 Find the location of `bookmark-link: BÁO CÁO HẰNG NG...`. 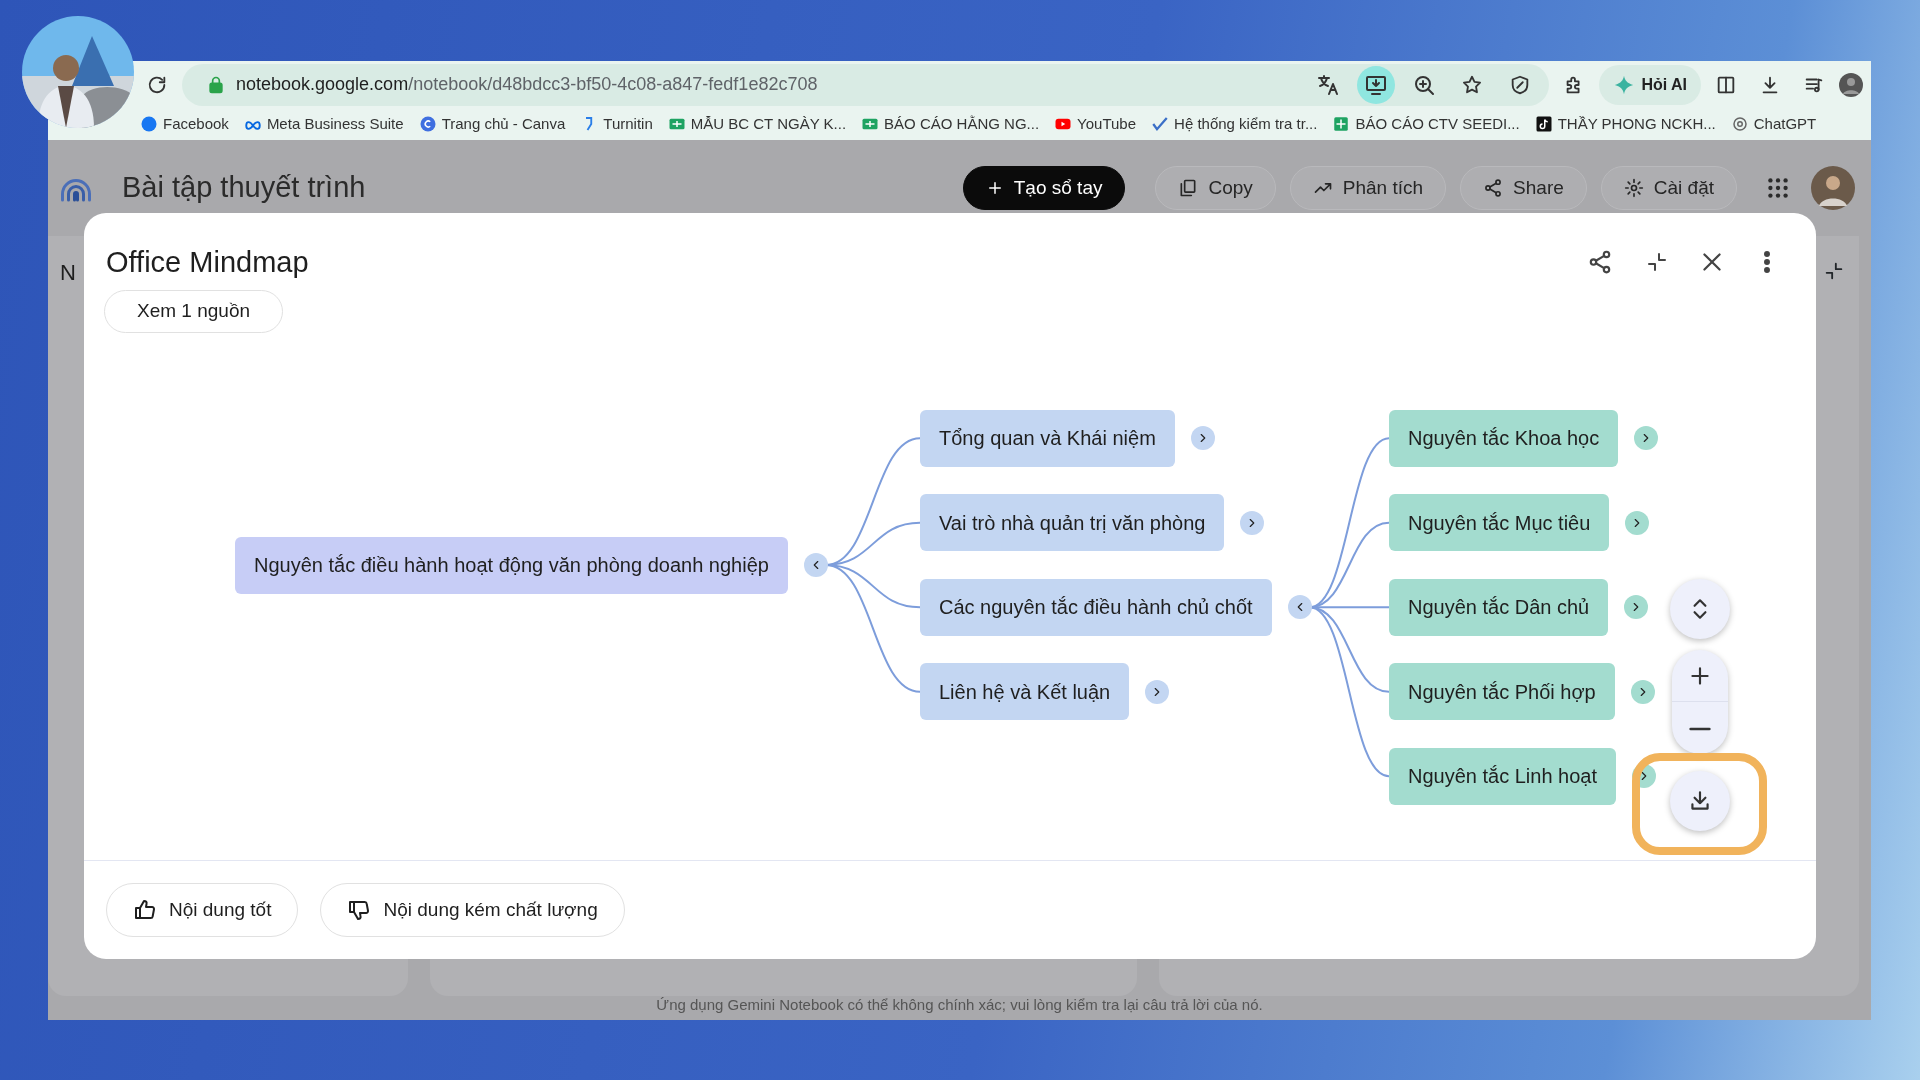

bookmark-link: BÁO CÁO HẰNG NG... is located at coordinates (950, 124).